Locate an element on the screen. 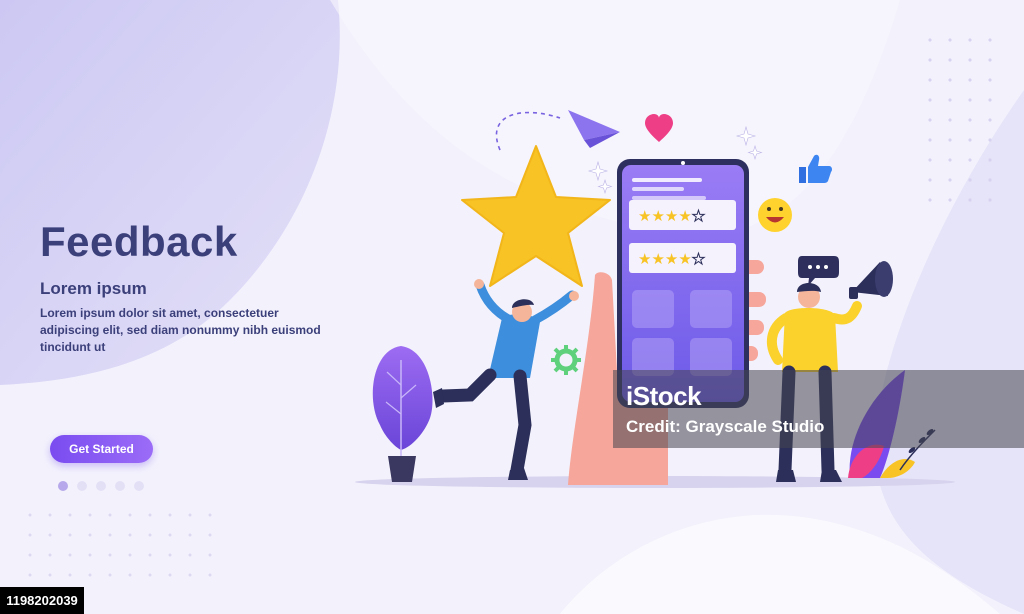 This screenshot has height=614, width=1024. smiley-icon is located at coordinates (775, 215).